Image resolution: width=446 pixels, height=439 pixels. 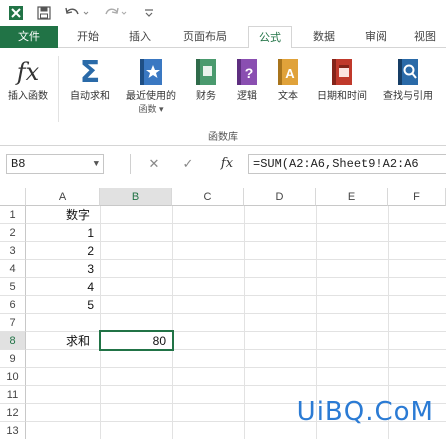 What do you see at coordinates (136, 340) in the screenshot?
I see `selected-cell-outline` at bounding box center [136, 340].